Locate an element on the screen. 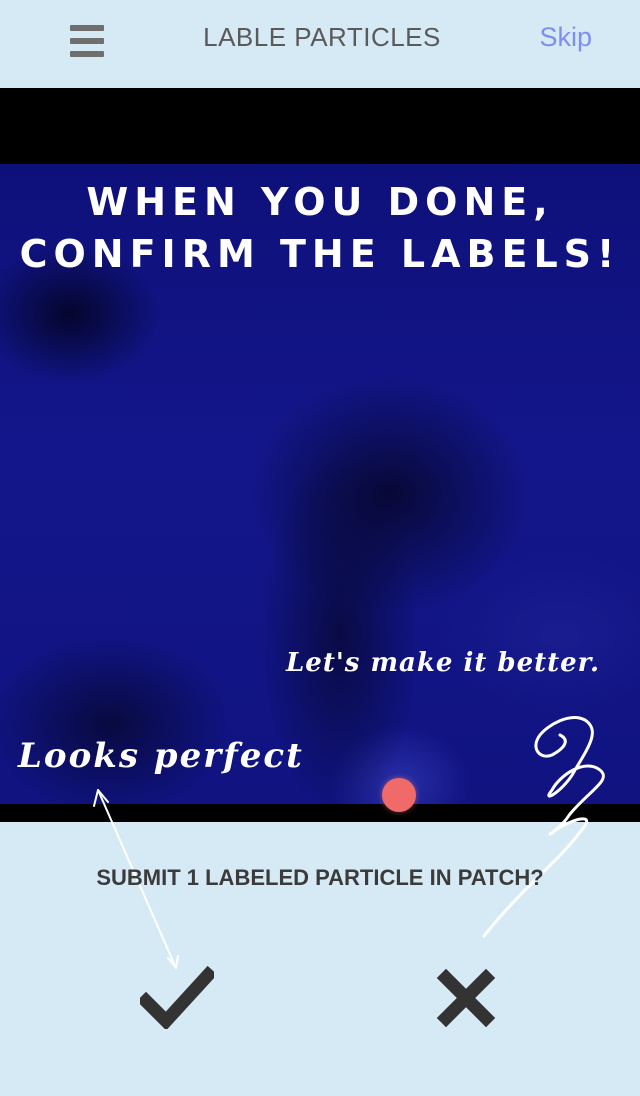 The width and height of the screenshot is (640, 1096). app-header: LABLE PARTICLES Skip is located at coordinates (320, 44).